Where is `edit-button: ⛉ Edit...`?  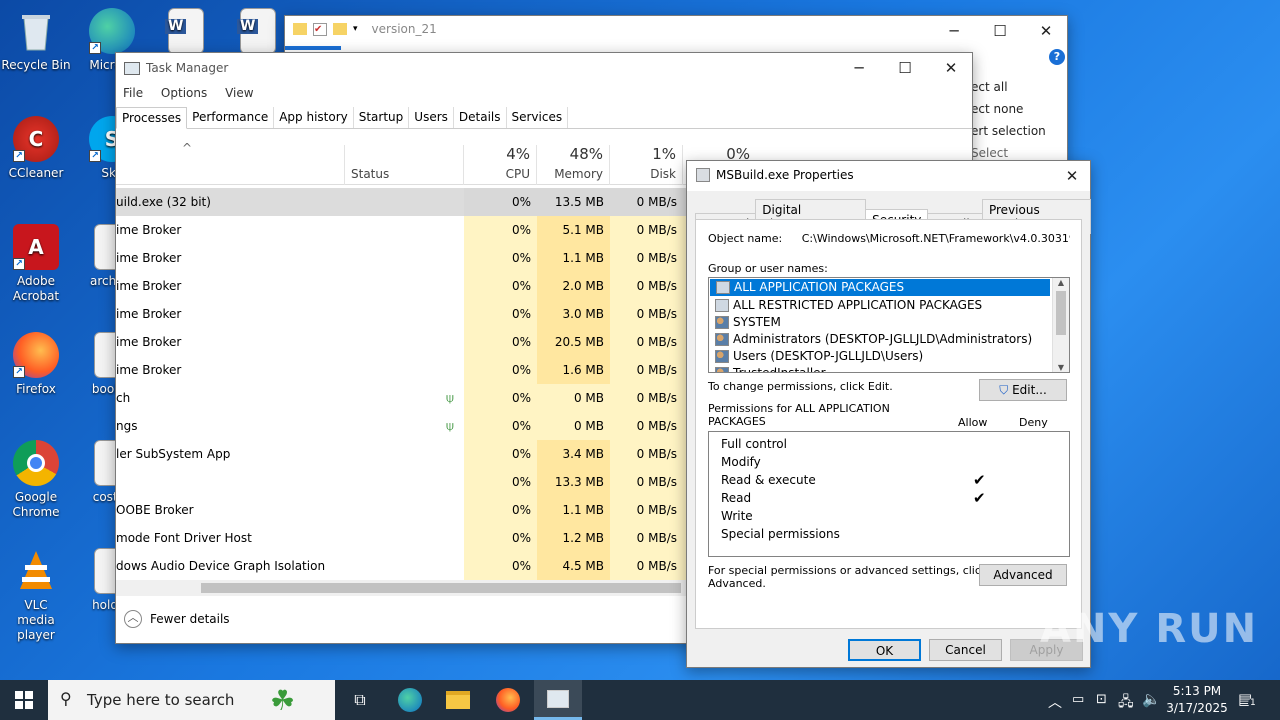 edit-button: ⛉ Edit... is located at coordinates (1023, 390).